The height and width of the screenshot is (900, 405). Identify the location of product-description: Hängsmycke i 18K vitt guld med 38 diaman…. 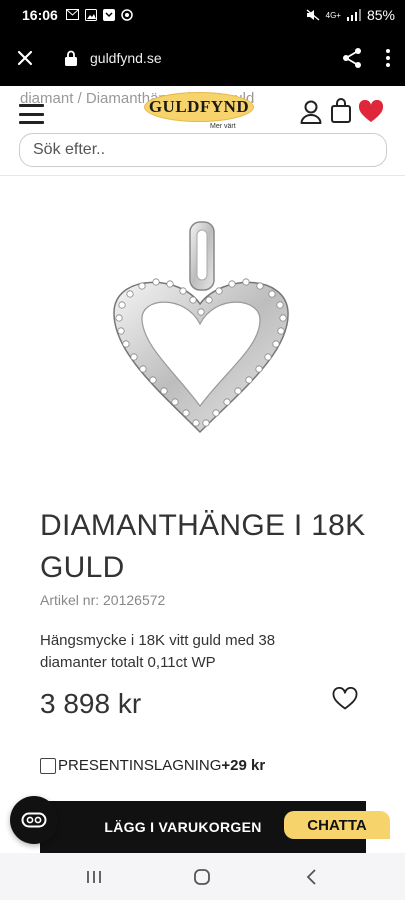
(158, 651).